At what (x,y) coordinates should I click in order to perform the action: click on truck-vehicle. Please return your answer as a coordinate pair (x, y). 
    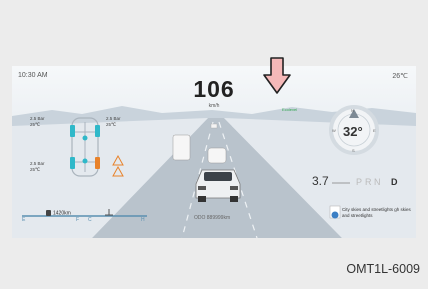
    Looking at the image, I should click on (181, 147).